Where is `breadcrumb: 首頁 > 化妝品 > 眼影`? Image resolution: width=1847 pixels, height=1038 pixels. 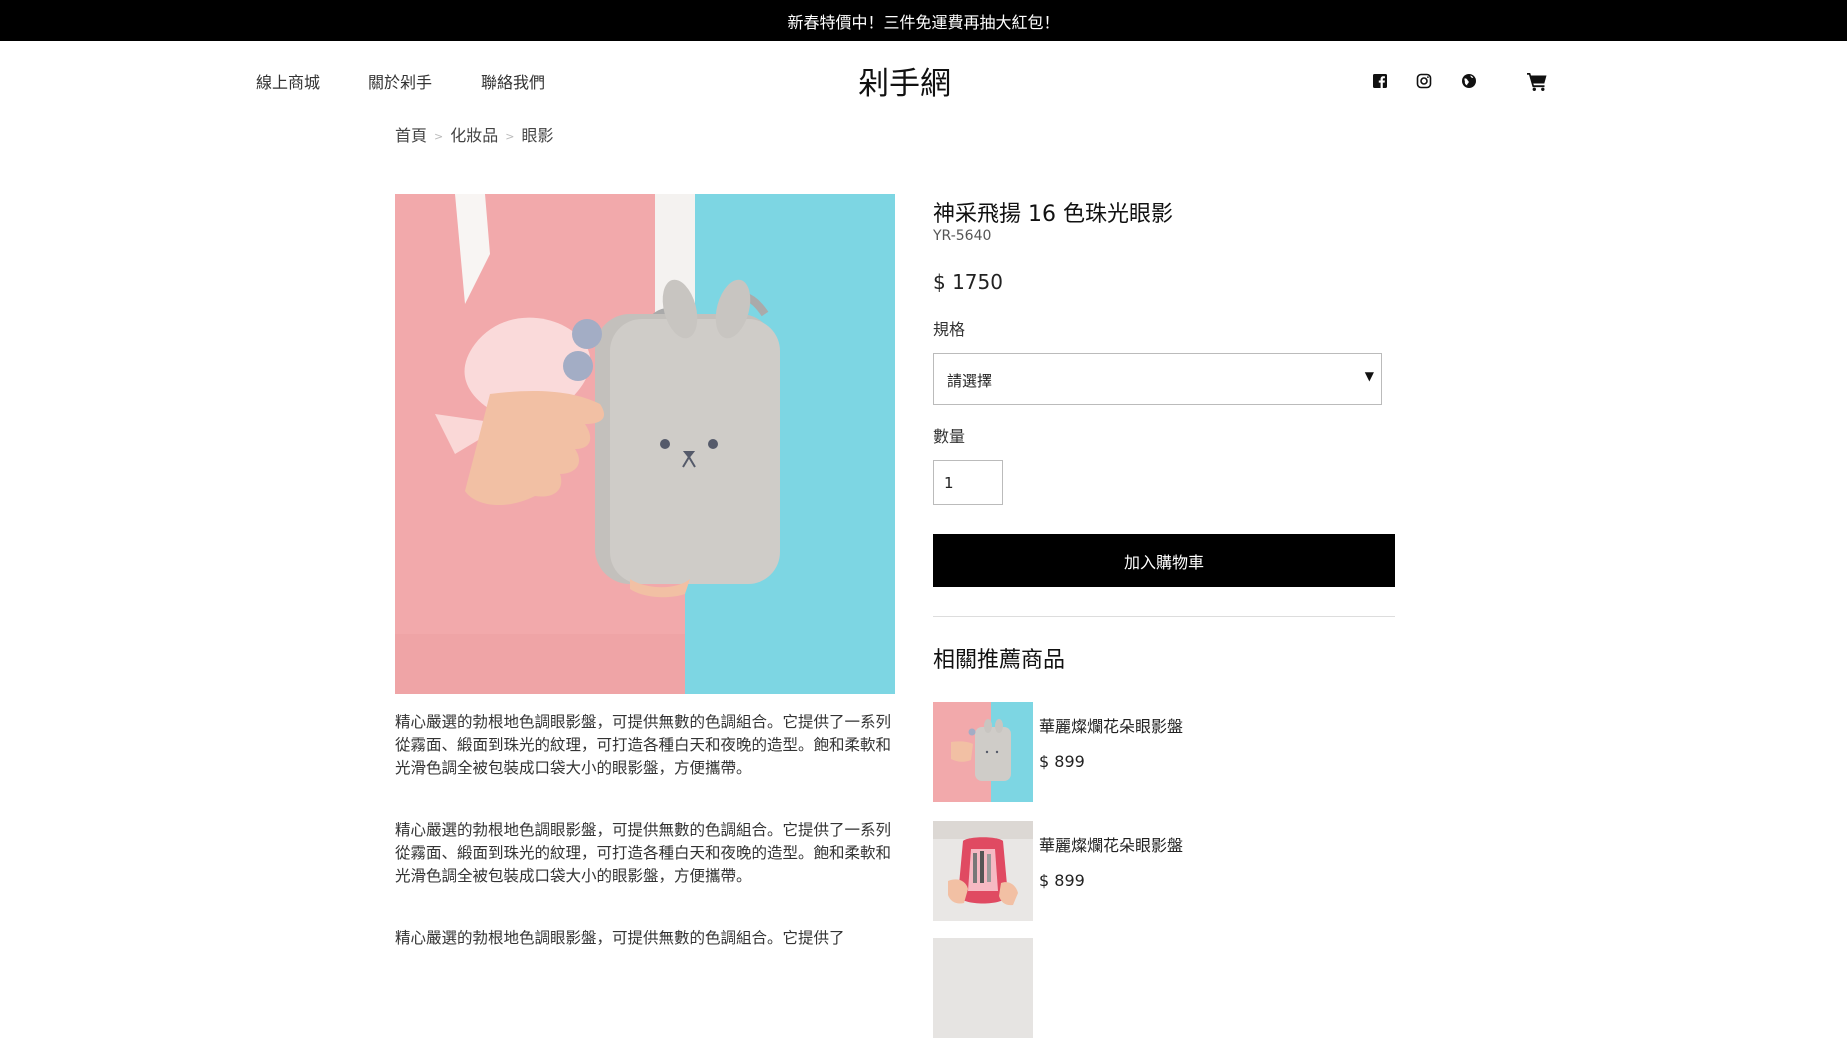 breadcrumb: 首頁 > 化妝品 > 眼影 is located at coordinates (474, 134).